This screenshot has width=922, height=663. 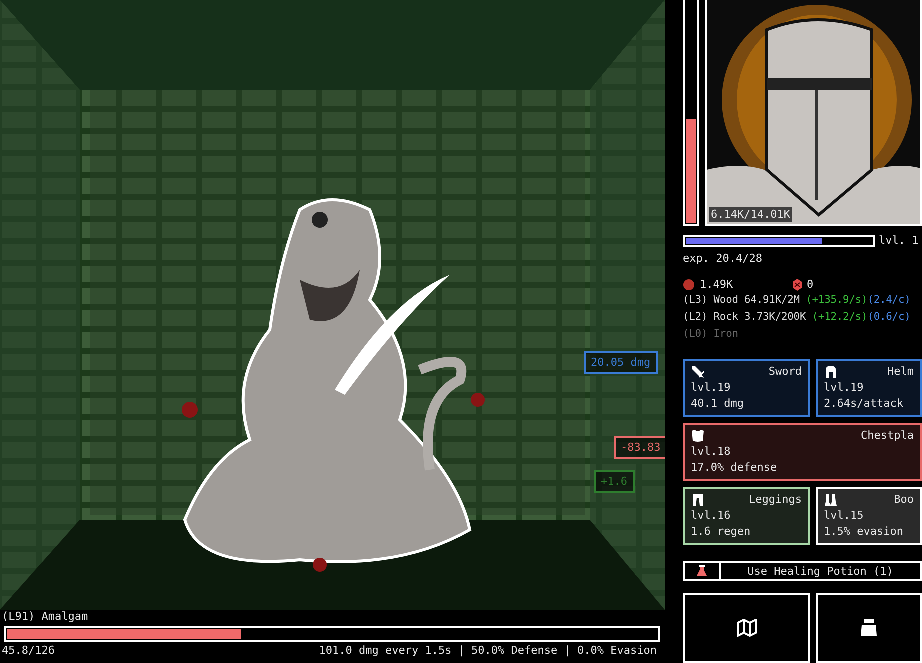 I want to click on helmet-icon, so click(x=831, y=372).